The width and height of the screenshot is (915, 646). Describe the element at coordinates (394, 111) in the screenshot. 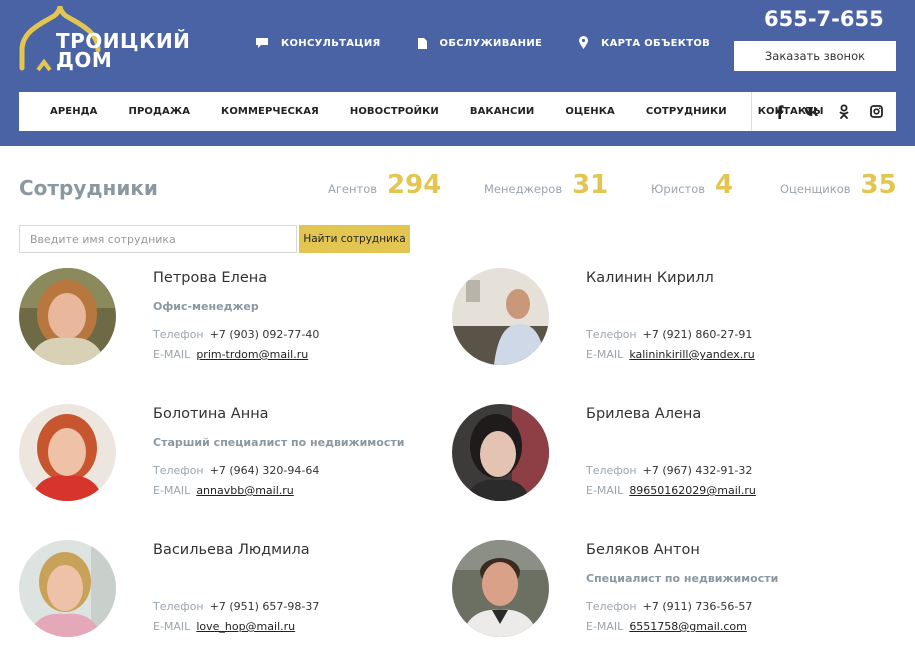

I see `nav-new-buildings: НОВОСТРОЙКИ` at that location.